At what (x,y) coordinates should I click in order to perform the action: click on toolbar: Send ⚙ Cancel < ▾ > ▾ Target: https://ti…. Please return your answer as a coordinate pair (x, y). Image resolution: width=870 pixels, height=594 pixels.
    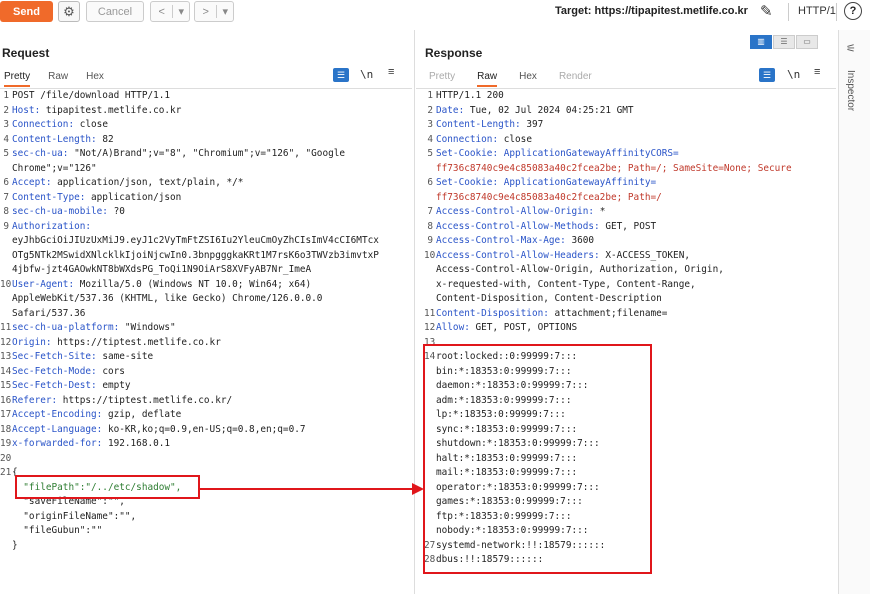
    Looking at the image, I should click on (435, 12).